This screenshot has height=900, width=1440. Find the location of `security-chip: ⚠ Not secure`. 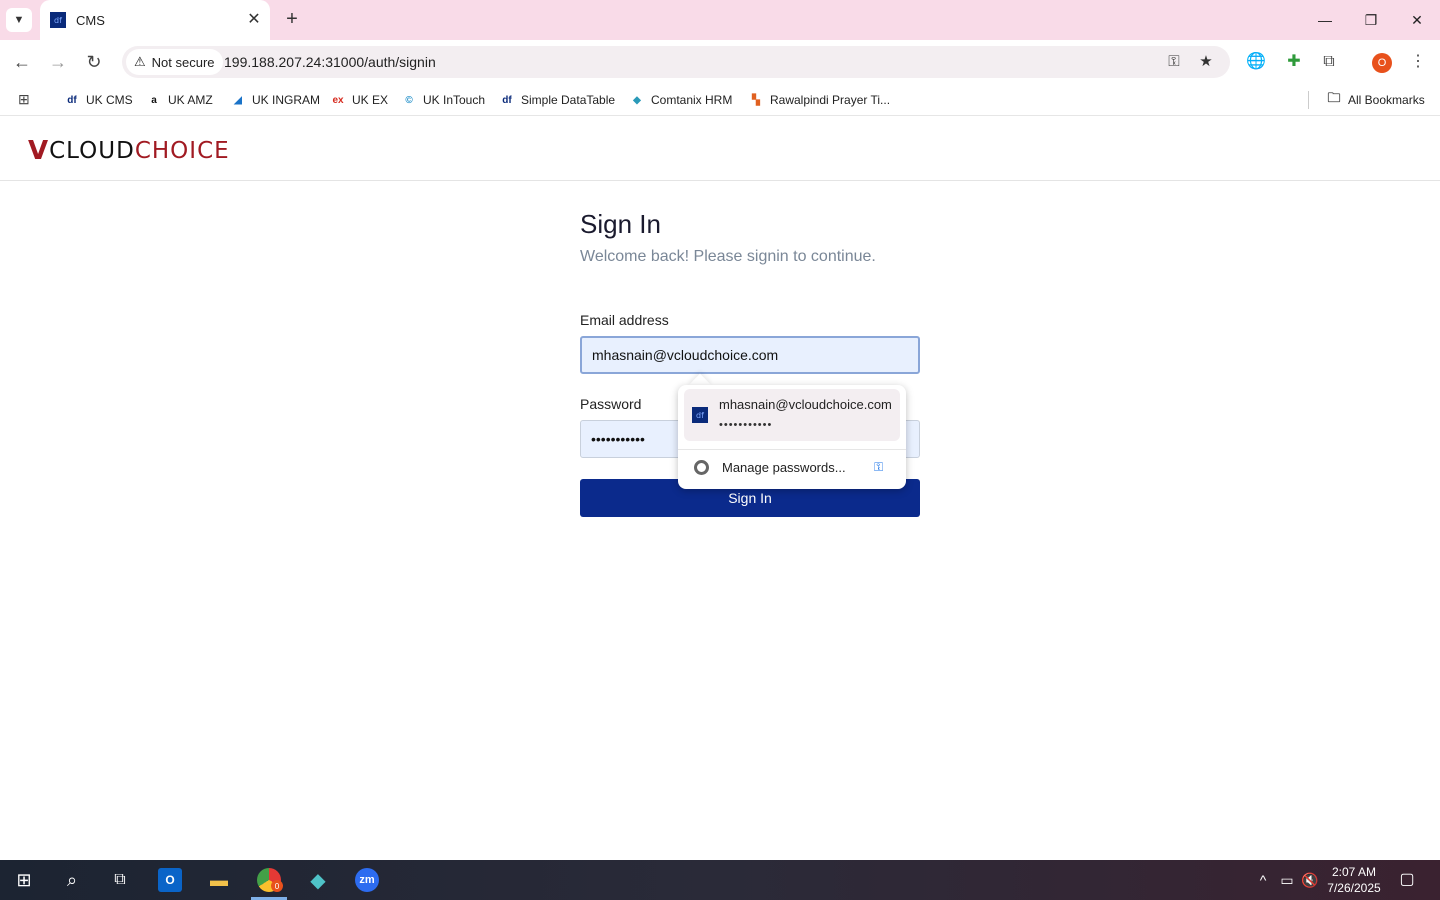

security-chip: ⚠ Not secure is located at coordinates (174, 62).